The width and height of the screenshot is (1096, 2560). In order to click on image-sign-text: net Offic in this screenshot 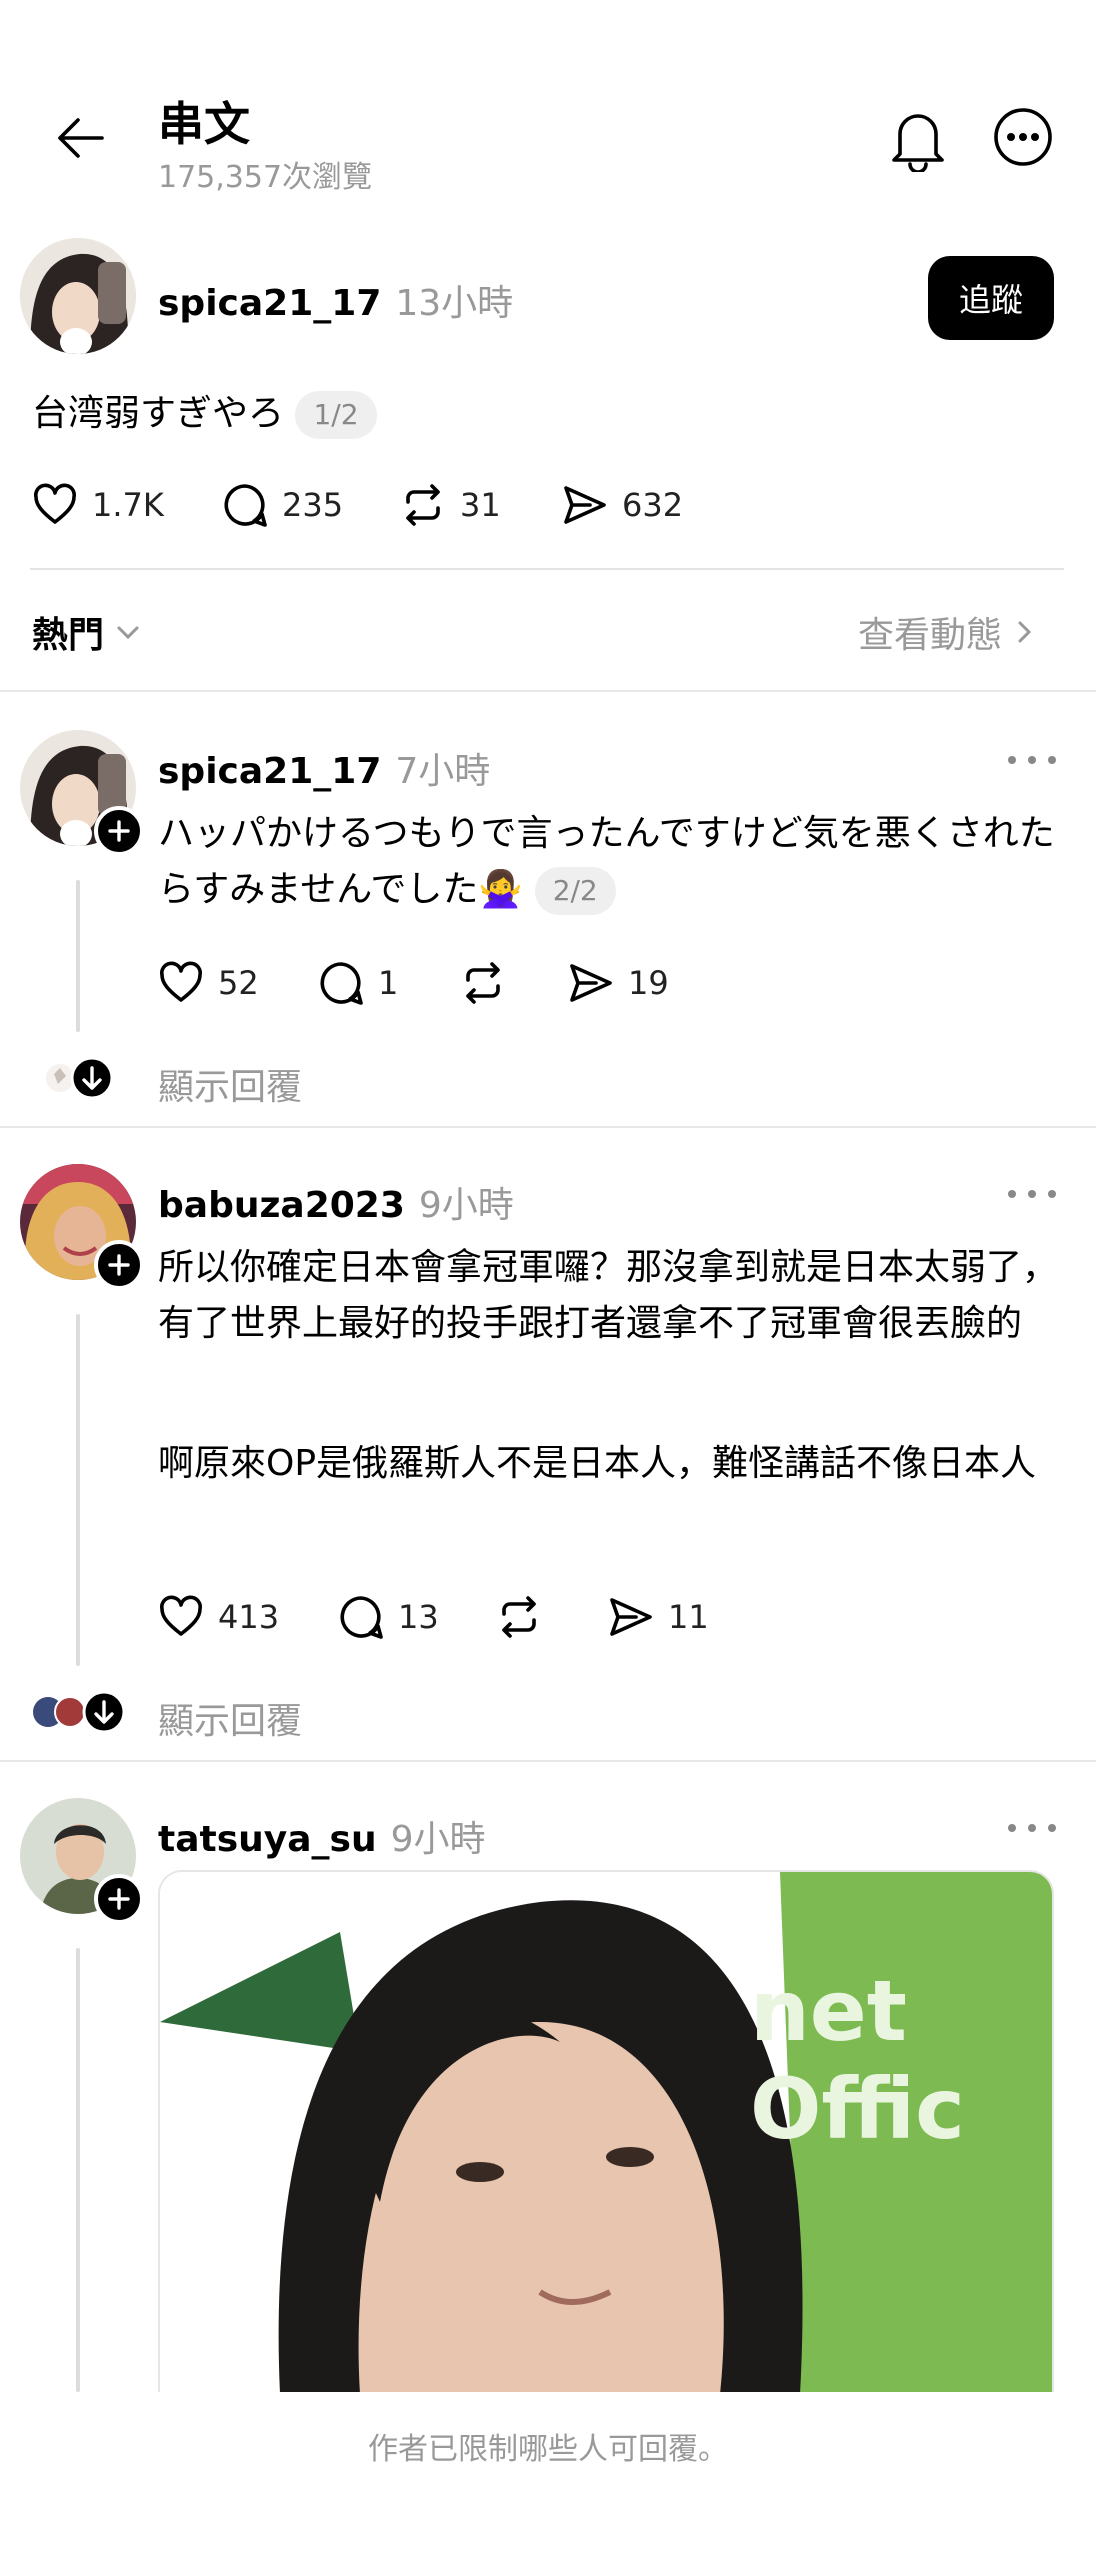, I will do `click(857, 2060)`.